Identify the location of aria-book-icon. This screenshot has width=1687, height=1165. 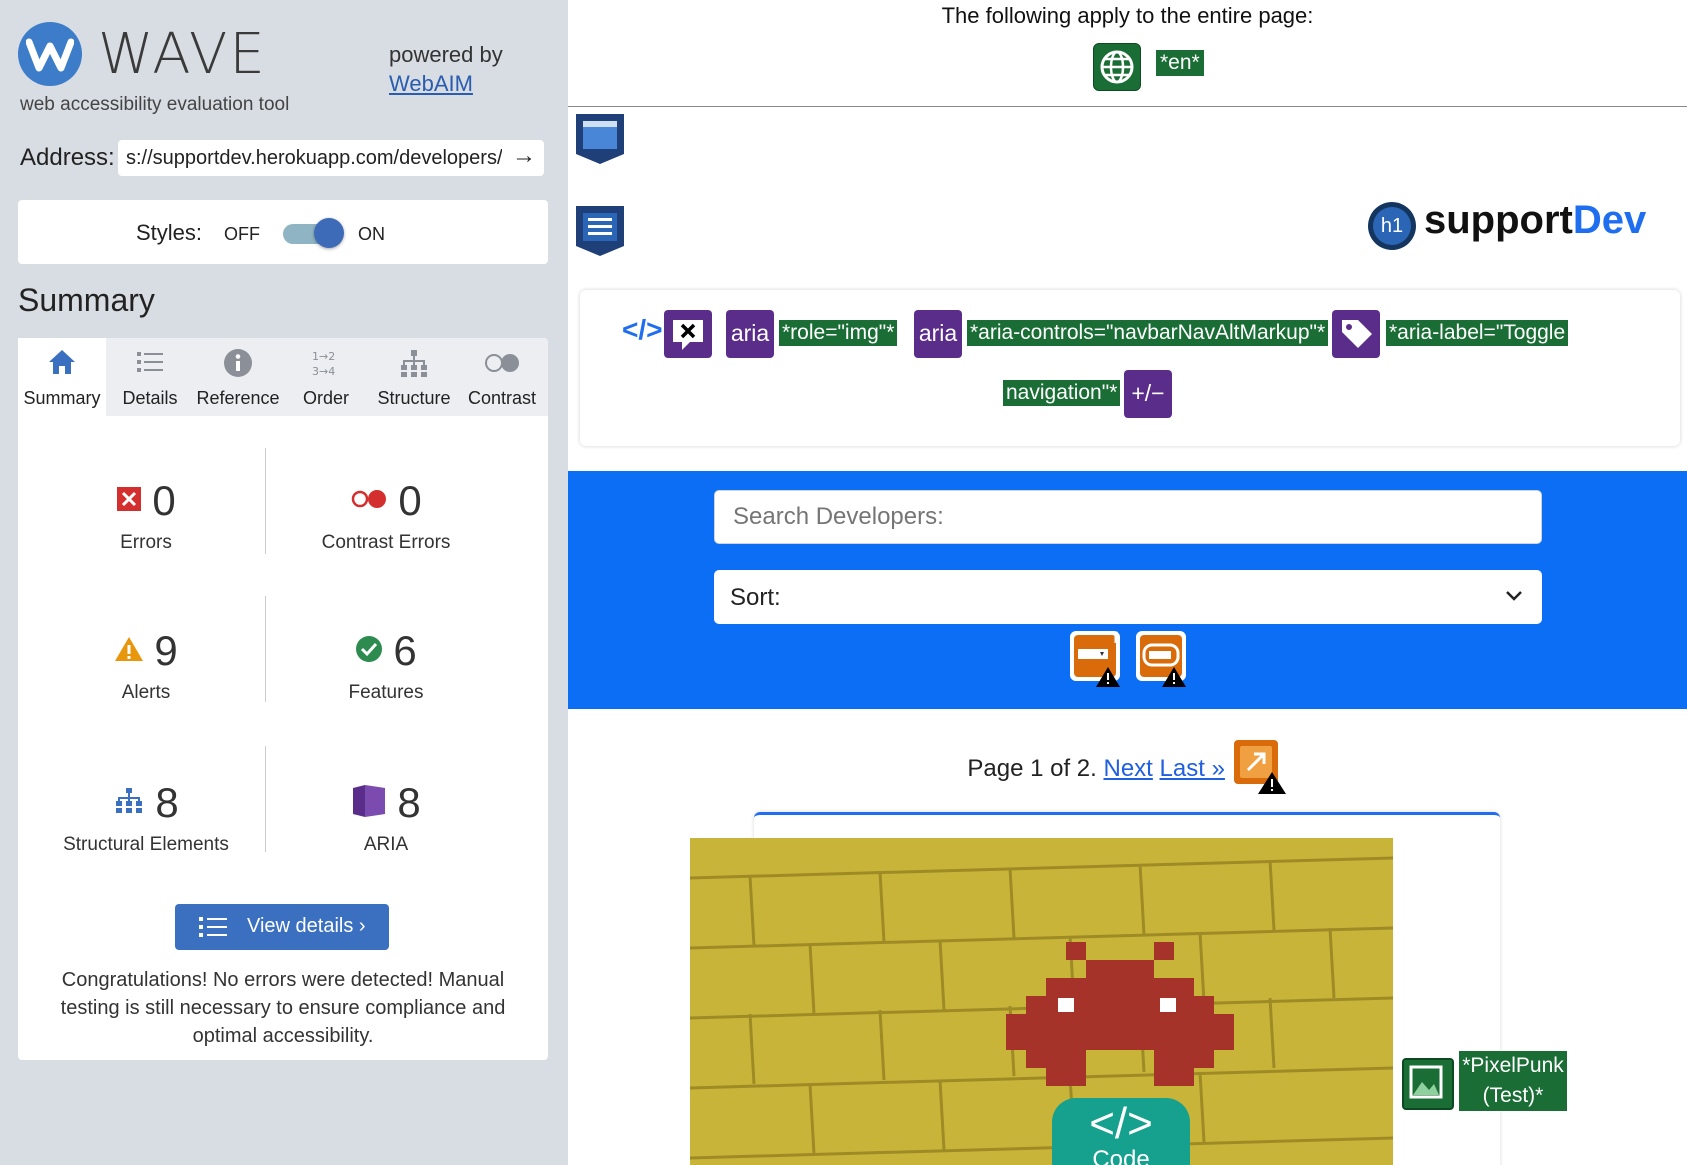
(369, 803).